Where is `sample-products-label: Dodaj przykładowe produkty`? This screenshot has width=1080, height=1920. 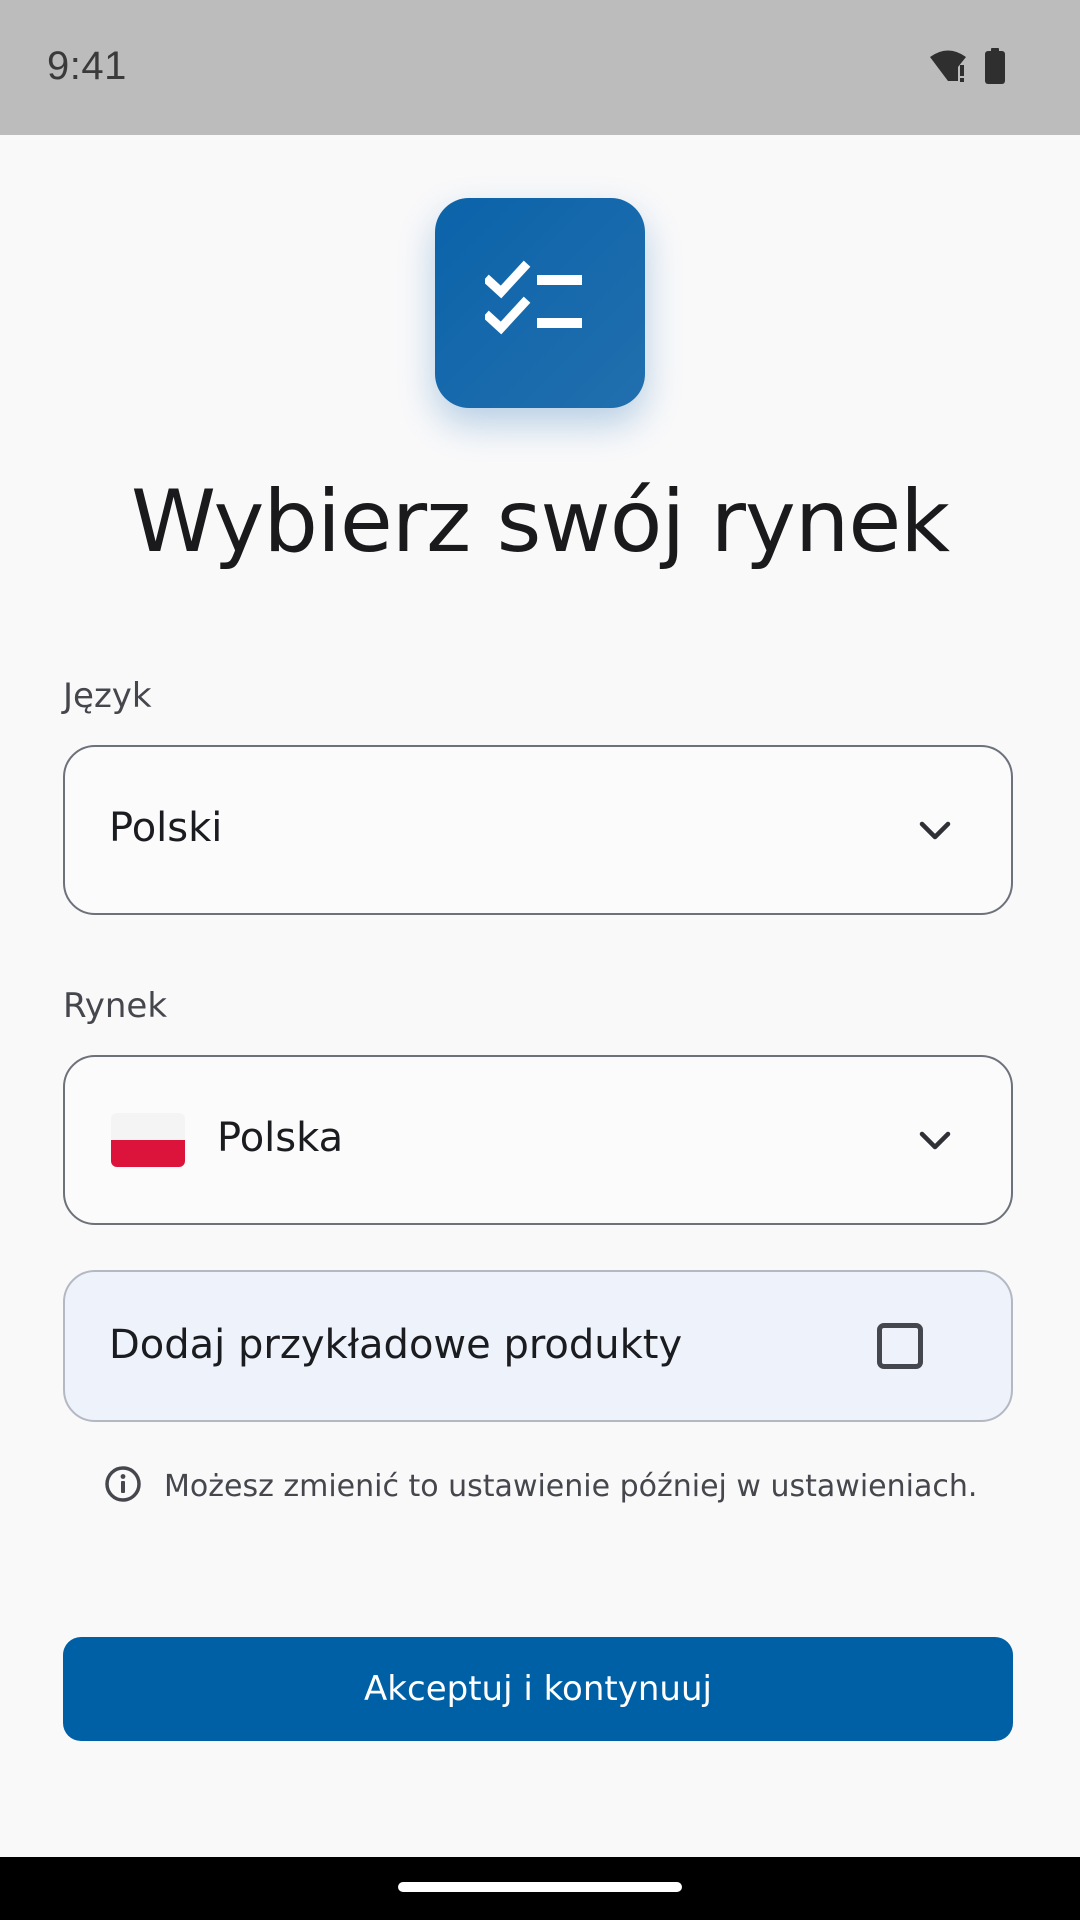
sample-products-label: Dodaj przykładowe produkty is located at coordinates (396, 1345).